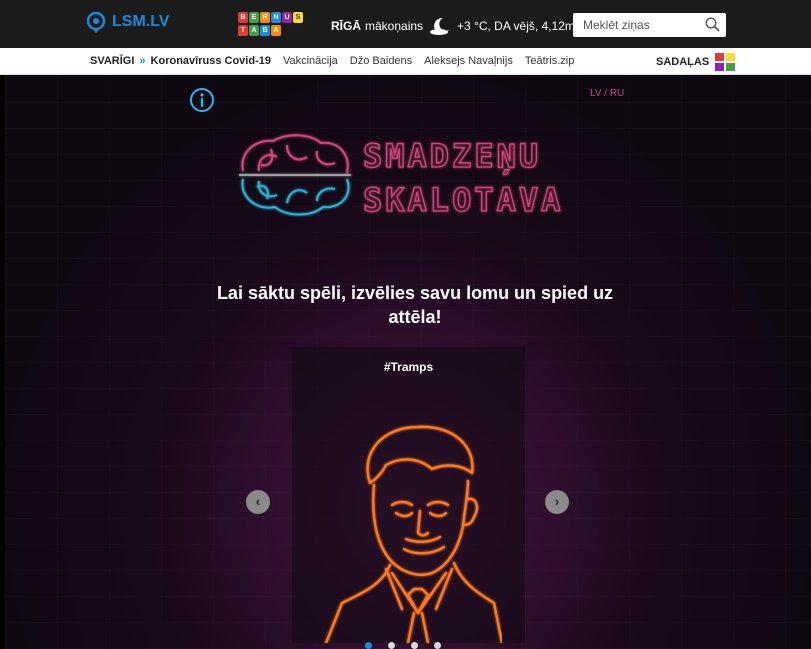 The height and width of the screenshot is (649, 811). Describe the element at coordinates (276, 17) in the screenshot. I see `kids-logo-letter: N` at that location.